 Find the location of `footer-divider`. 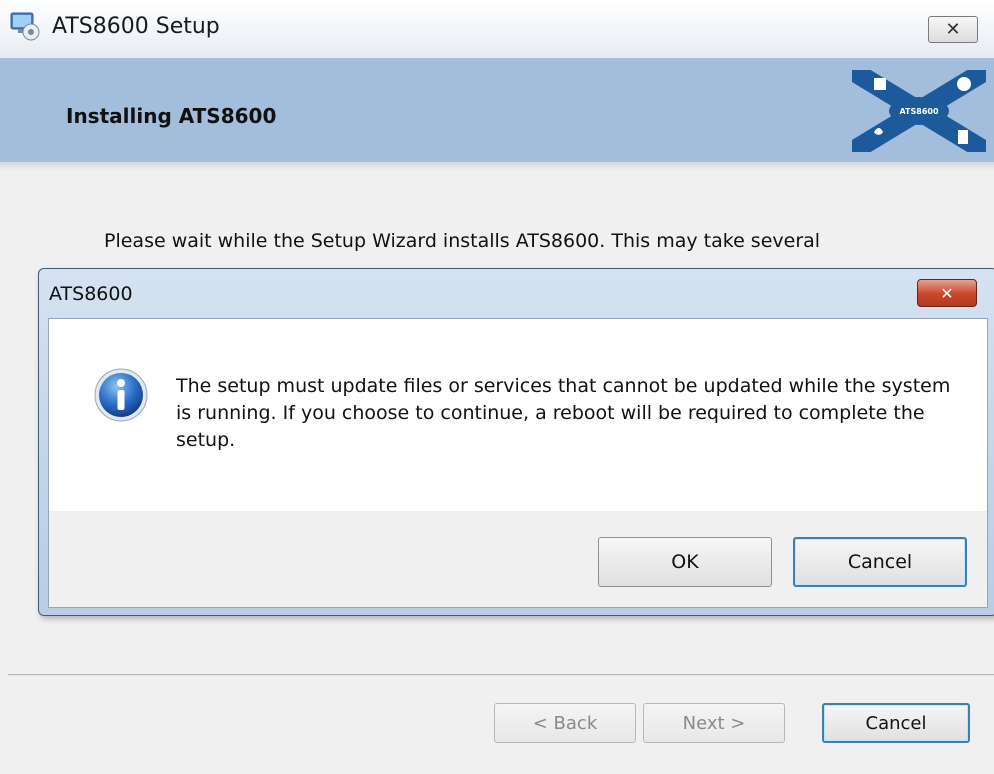

footer-divider is located at coordinates (501, 675).